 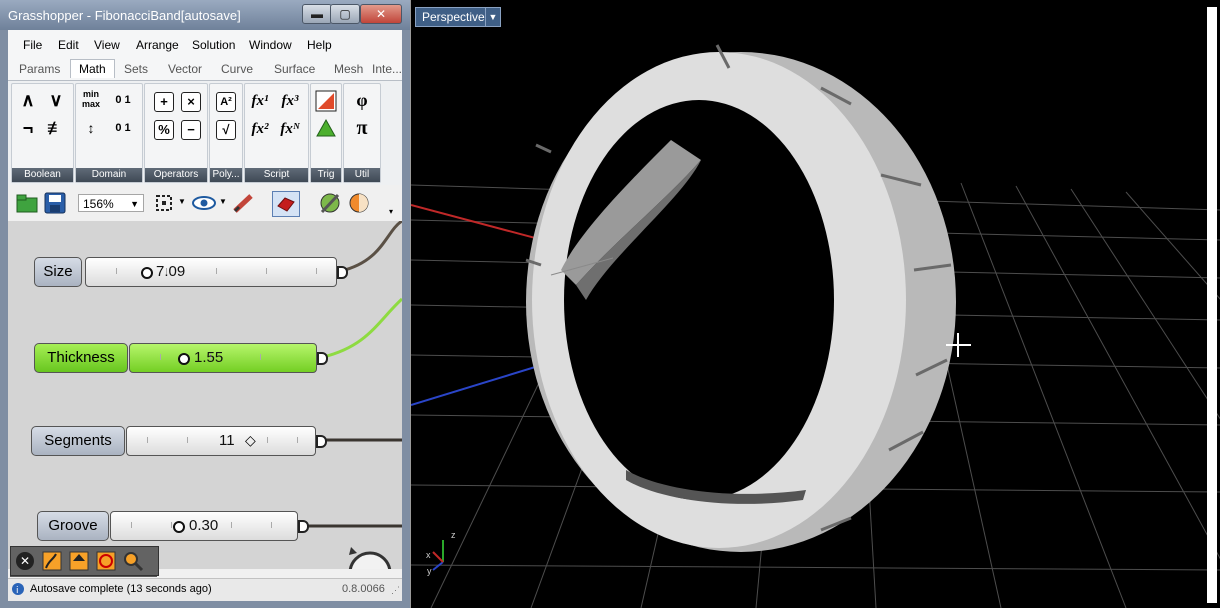 What do you see at coordinates (136, 69) in the screenshot?
I see `tab-sets: Sets` at bounding box center [136, 69].